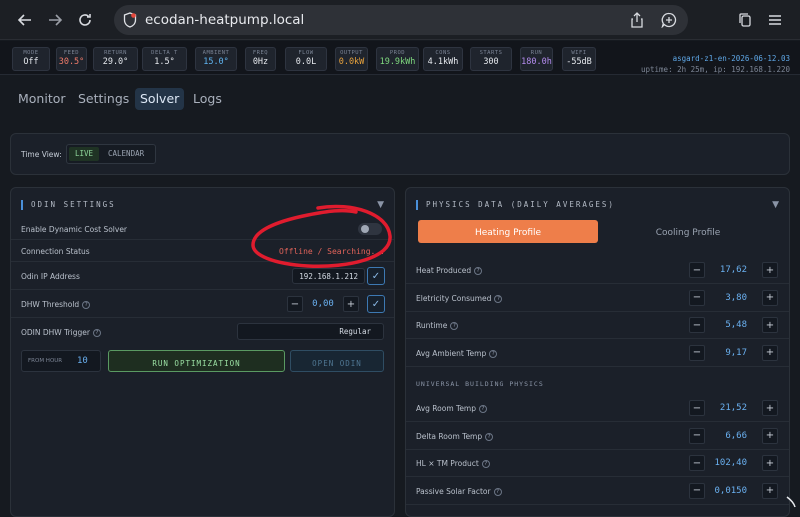 This screenshot has width=800, height=517. Describe the element at coordinates (50, 276) in the screenshot. I see `odin-ip-label: Odin IP Address` at that location.